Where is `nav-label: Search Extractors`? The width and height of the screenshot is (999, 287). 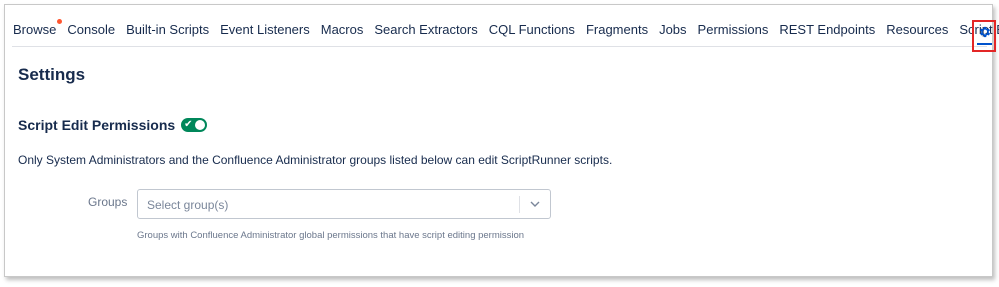 nav-label: Search Extractors is located at coordinates (426, 29).